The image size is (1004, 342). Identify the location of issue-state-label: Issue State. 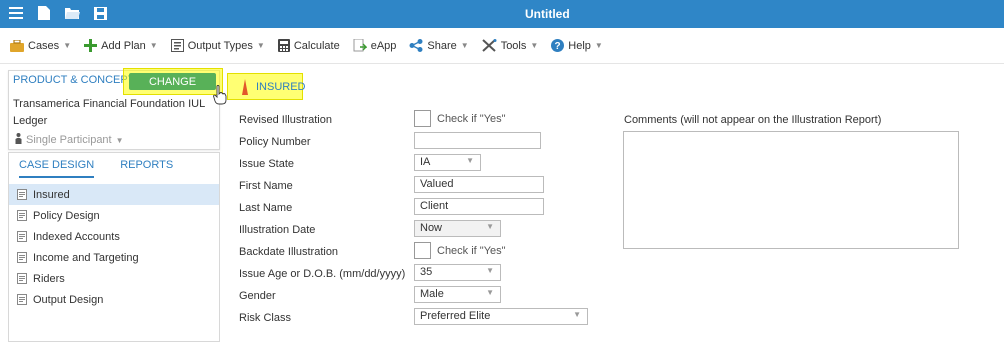
(267, 164).